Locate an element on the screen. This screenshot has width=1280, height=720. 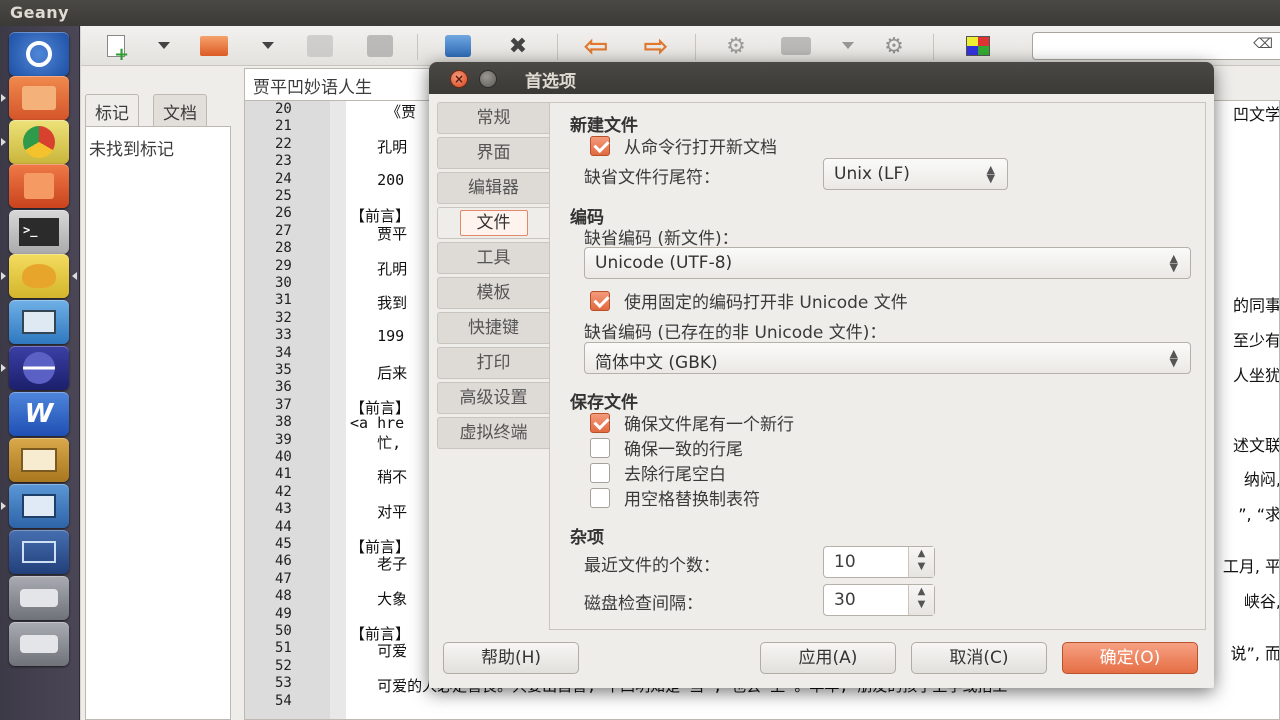
clear-search-icon: ⌫ is located at coordinates (1263, 44).